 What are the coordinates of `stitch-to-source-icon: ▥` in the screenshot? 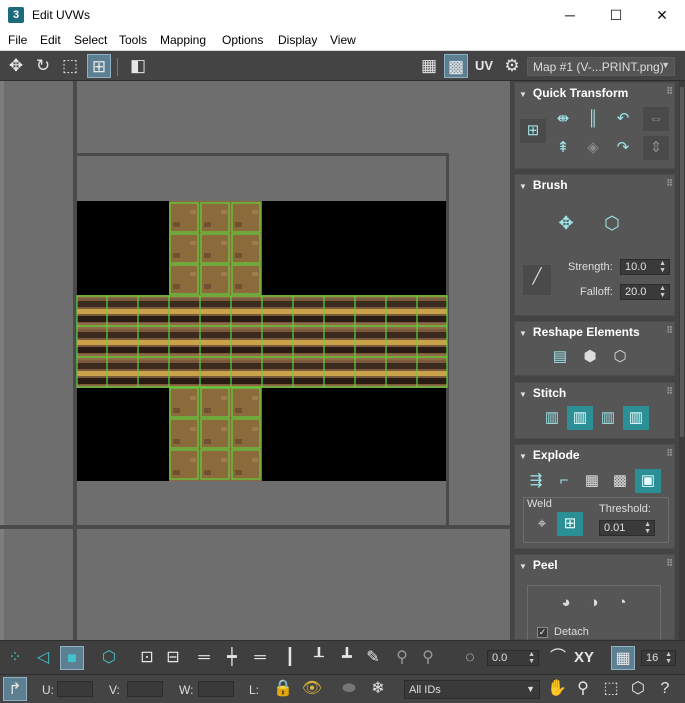 It's located at (580, 418).